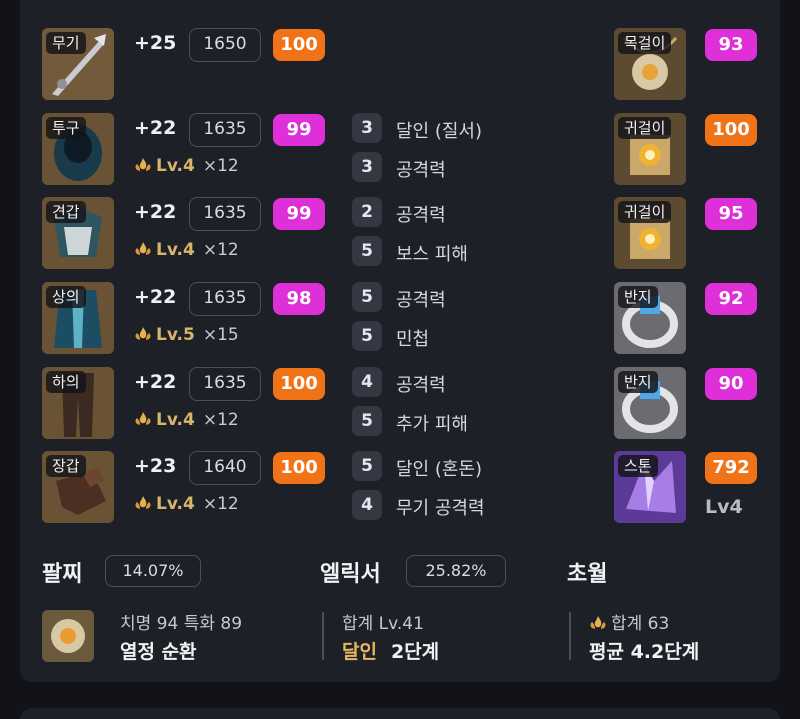 Image resolution: width=800 pixels, height=719 pixels. Describe the element at coordinates (640, 624) in the screenshot. I see `transcend-total: 합계 63` at that location.